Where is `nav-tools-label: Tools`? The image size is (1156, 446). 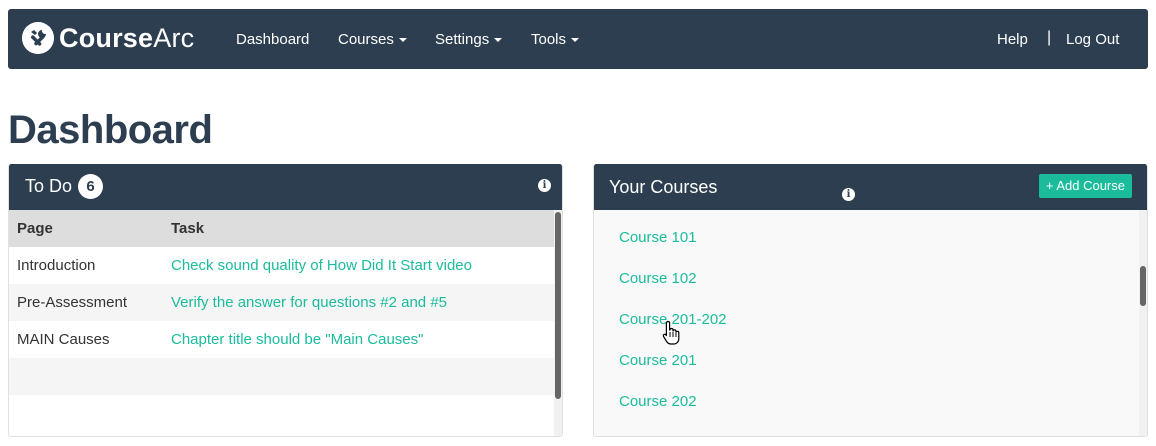 nav-tools-label: Tools is located at coordinates (549, 39).